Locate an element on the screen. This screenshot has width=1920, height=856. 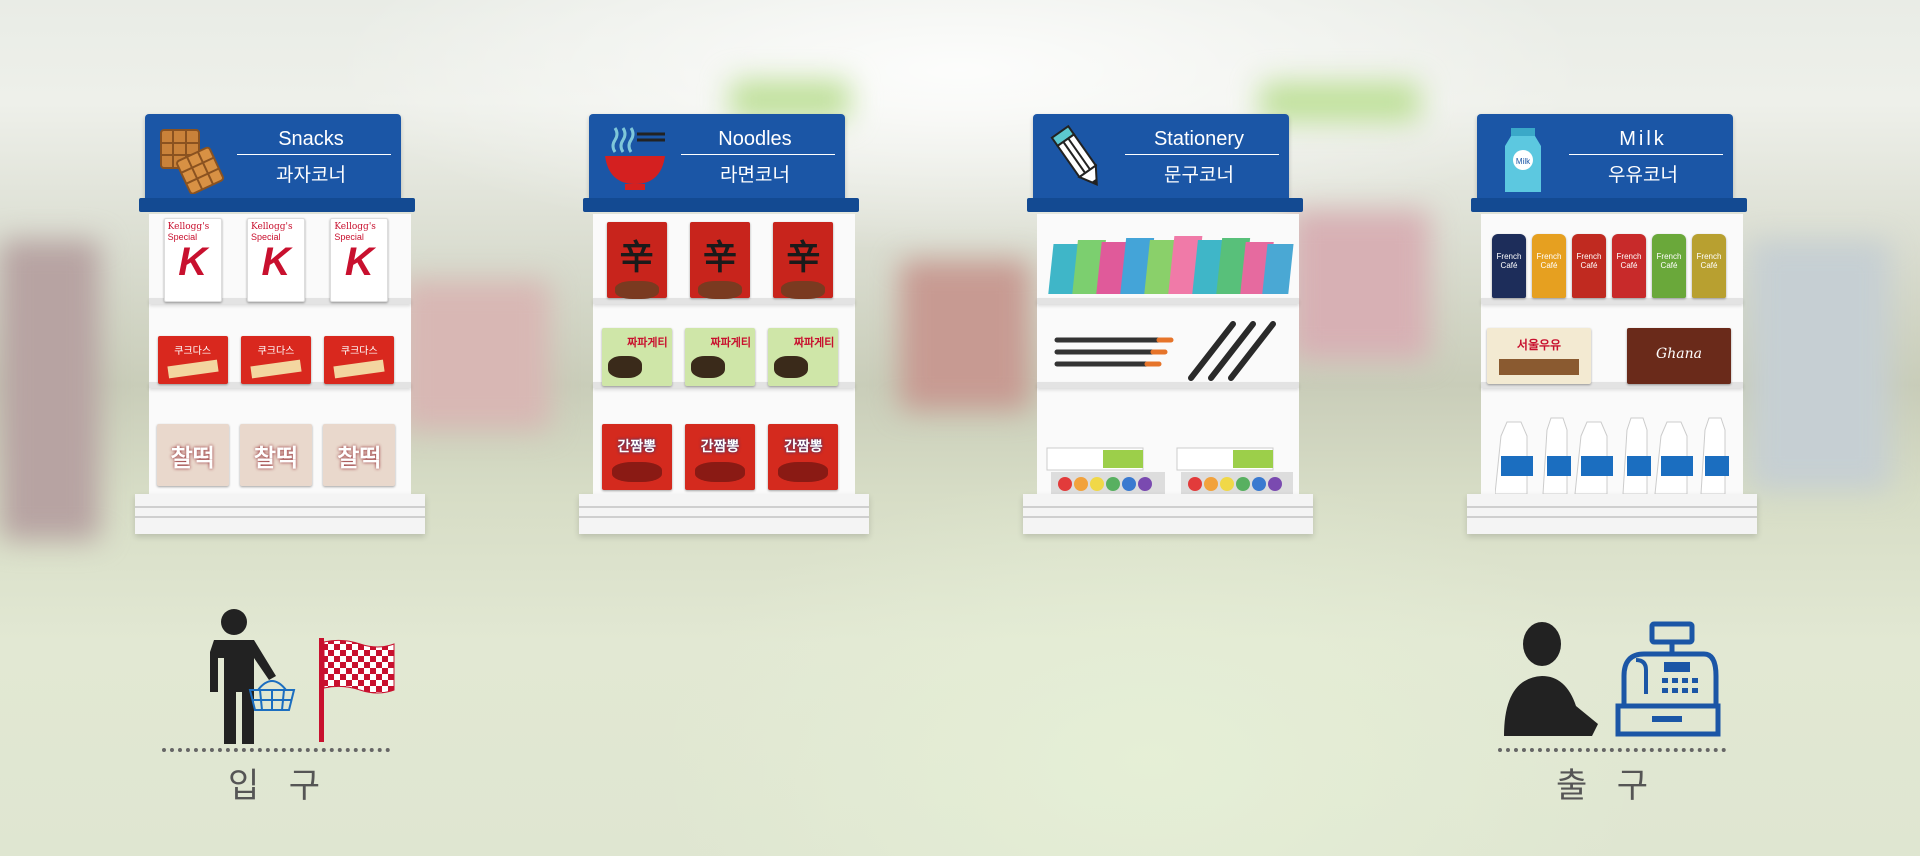
cash-register-icon is located at coordinates (1668, 679).